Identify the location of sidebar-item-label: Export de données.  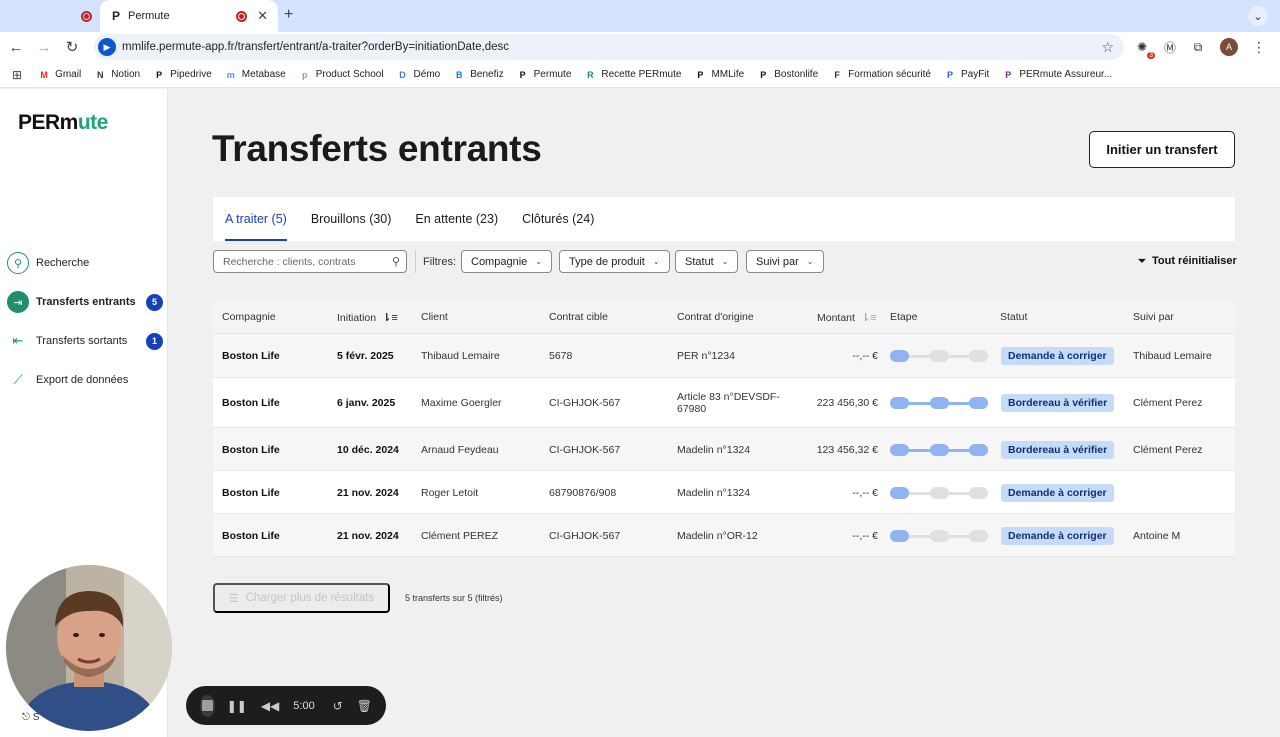
(82, 380).